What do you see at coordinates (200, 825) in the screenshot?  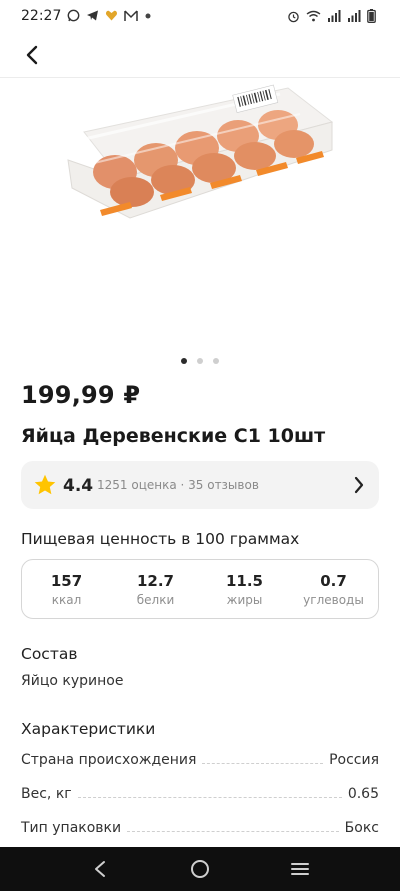 I see `characteristic-row: Тип упаковки Бокс` at bounding box center [200, 825].